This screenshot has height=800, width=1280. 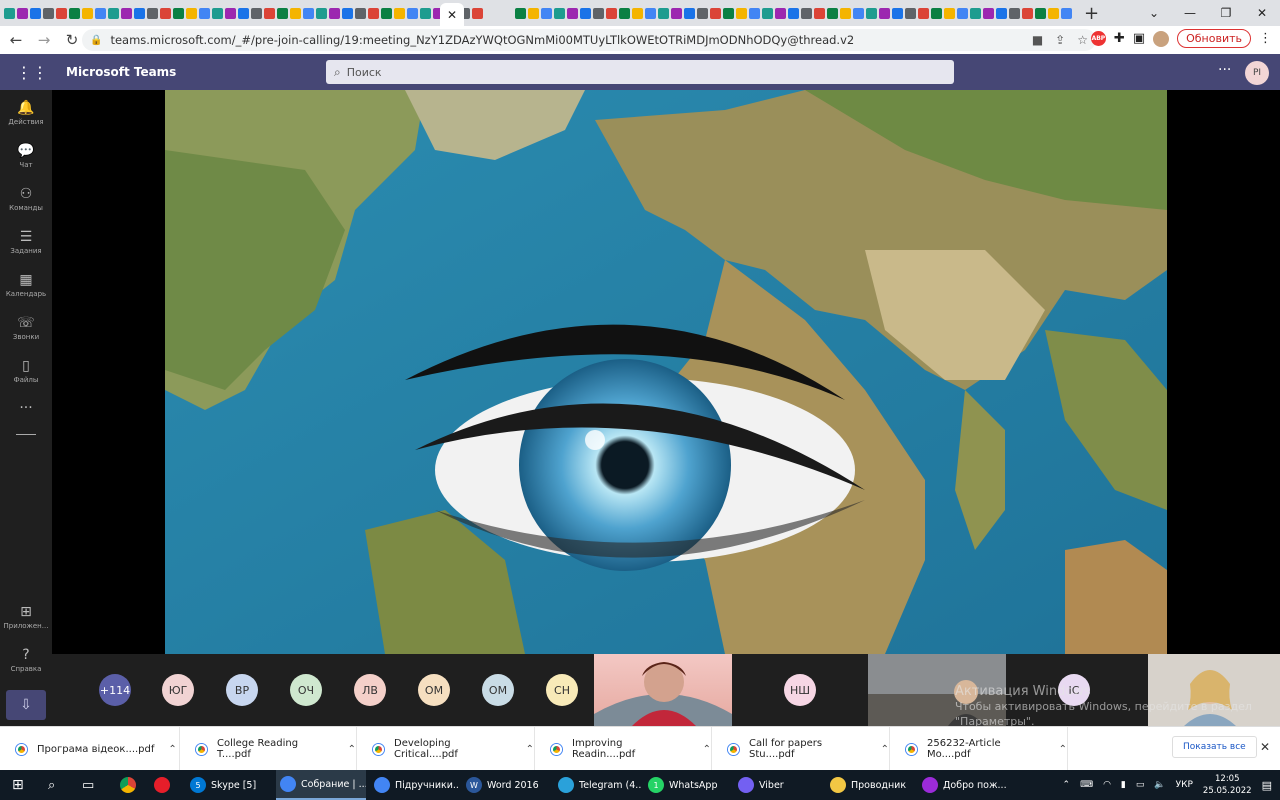 I want to click on download-item: Call for papers Stu....pdf ⌃, so click(x=801, y=749).